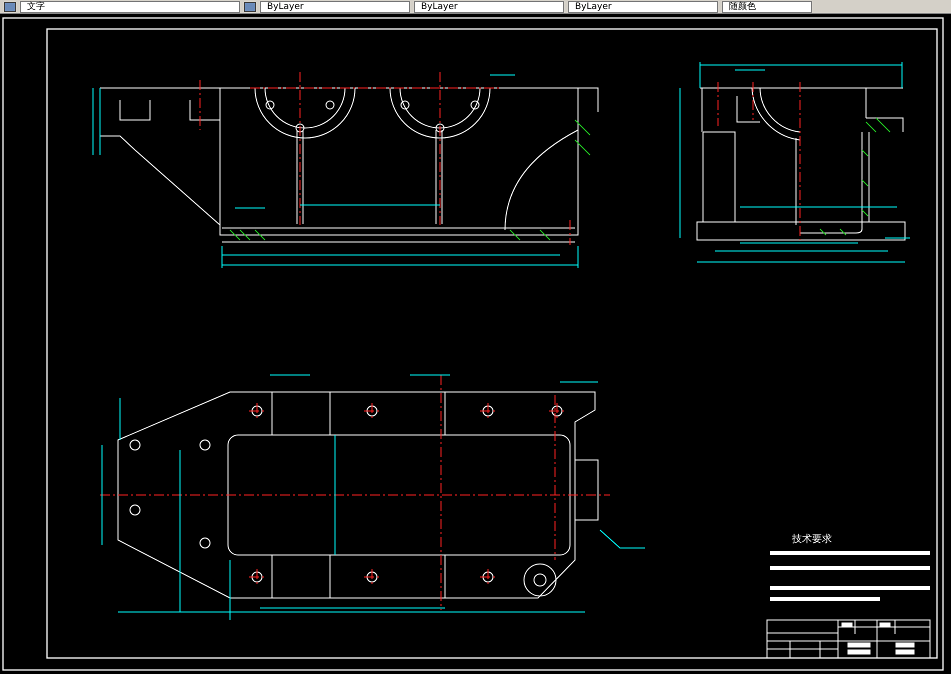 The height and width of the screenshot is (674, 951). Describe the element at coordinates (130, 6) in the screenshot. I see `text-style-dropdown: 文字` at that location.